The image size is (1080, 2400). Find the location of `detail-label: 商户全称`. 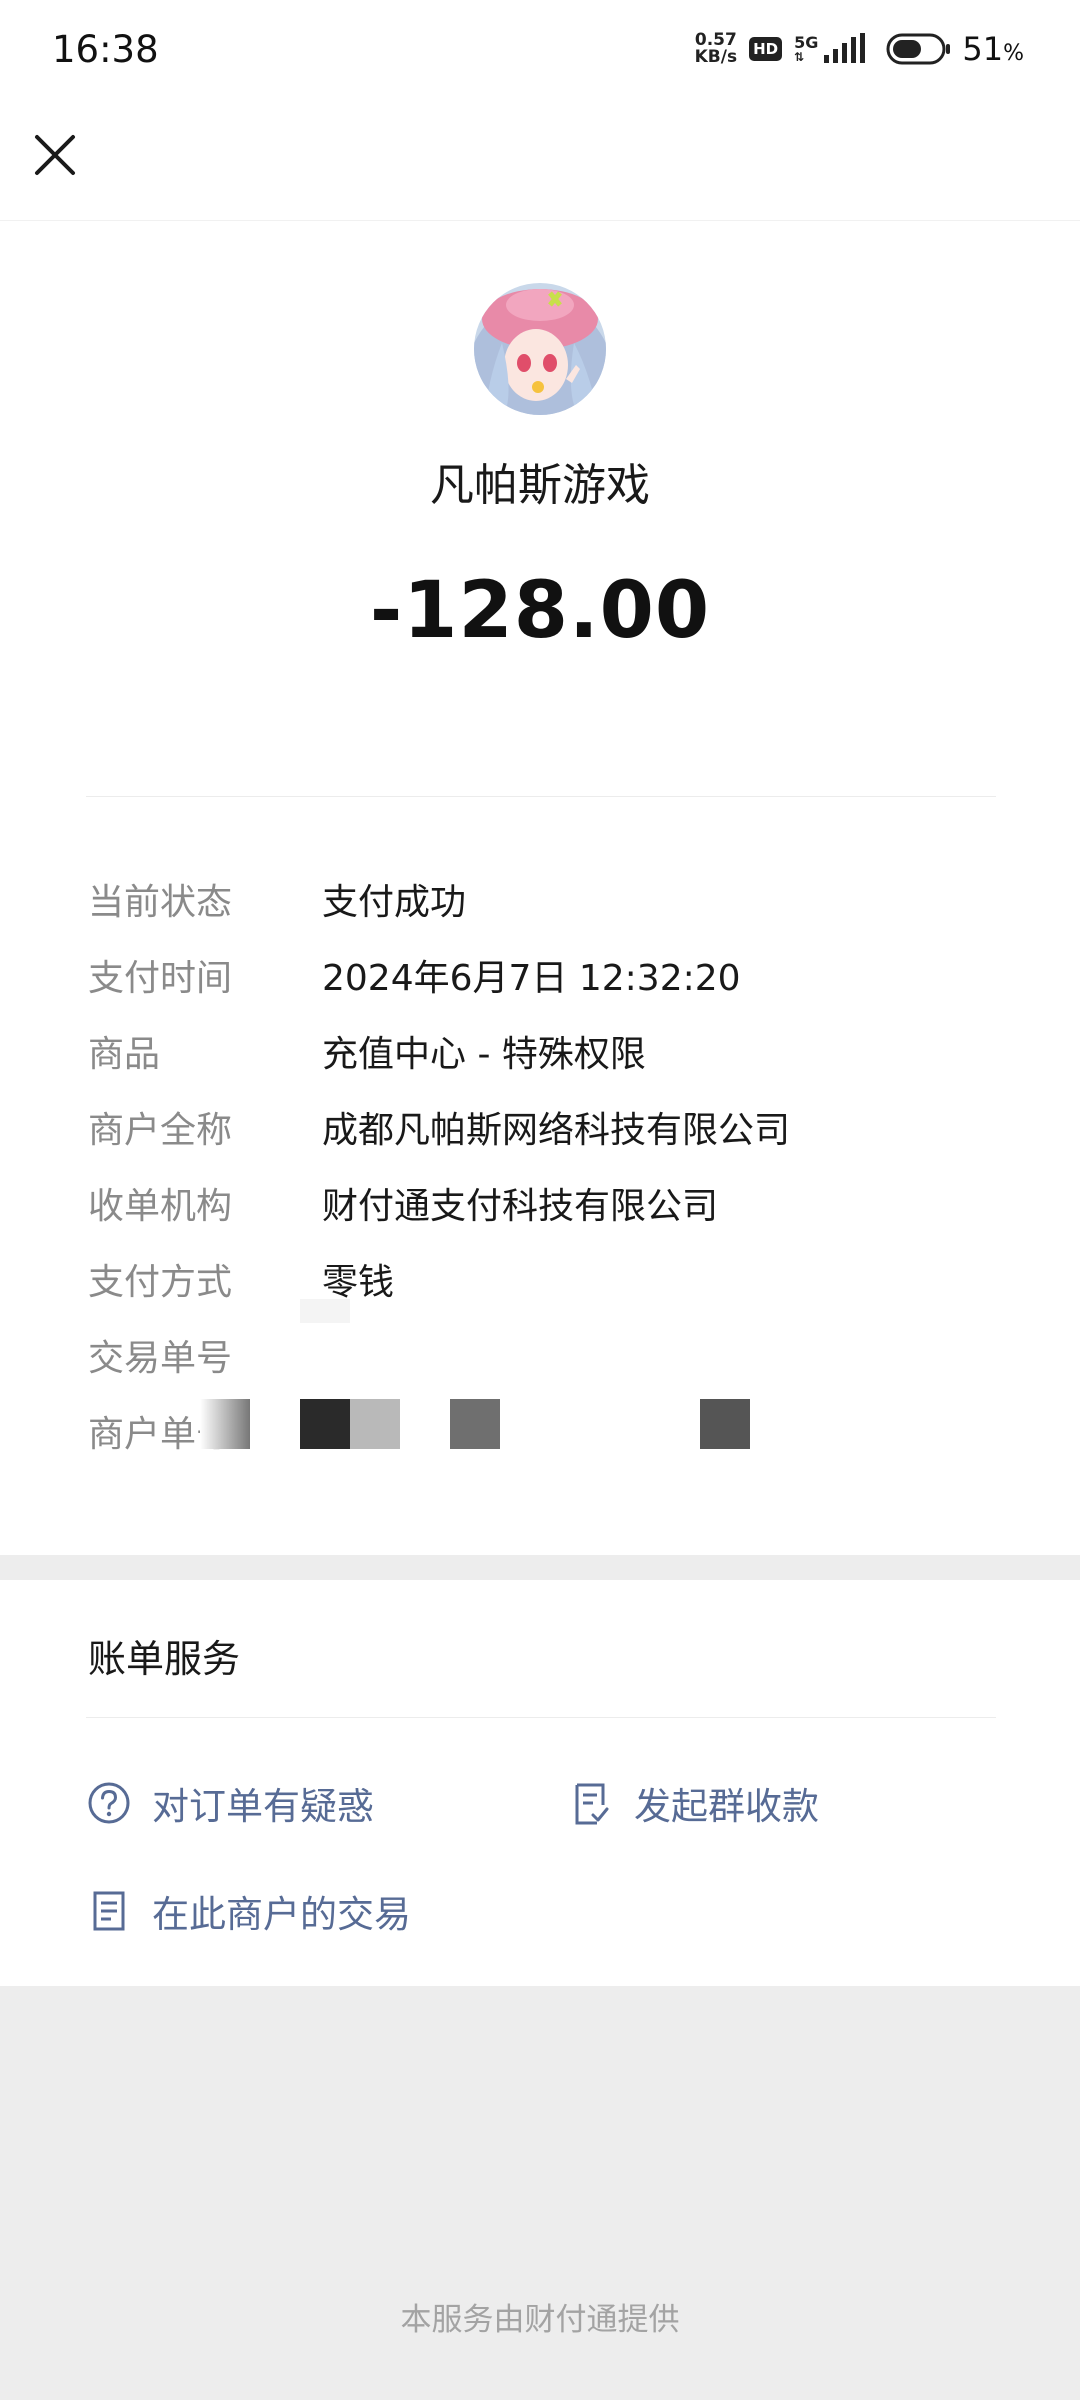

detail-label: 商户全称 is located at coordinates (160, 1130).